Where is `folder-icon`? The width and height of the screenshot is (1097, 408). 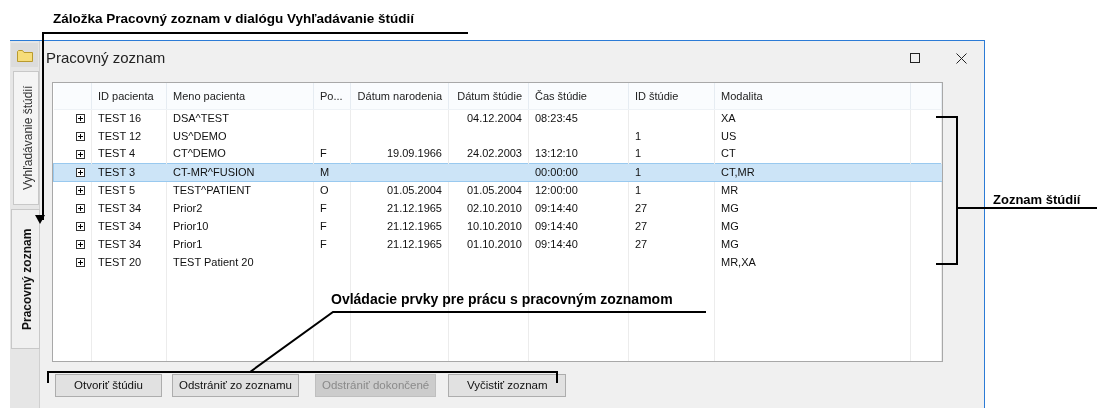
folder-icon is located at coordinates (24, 55).